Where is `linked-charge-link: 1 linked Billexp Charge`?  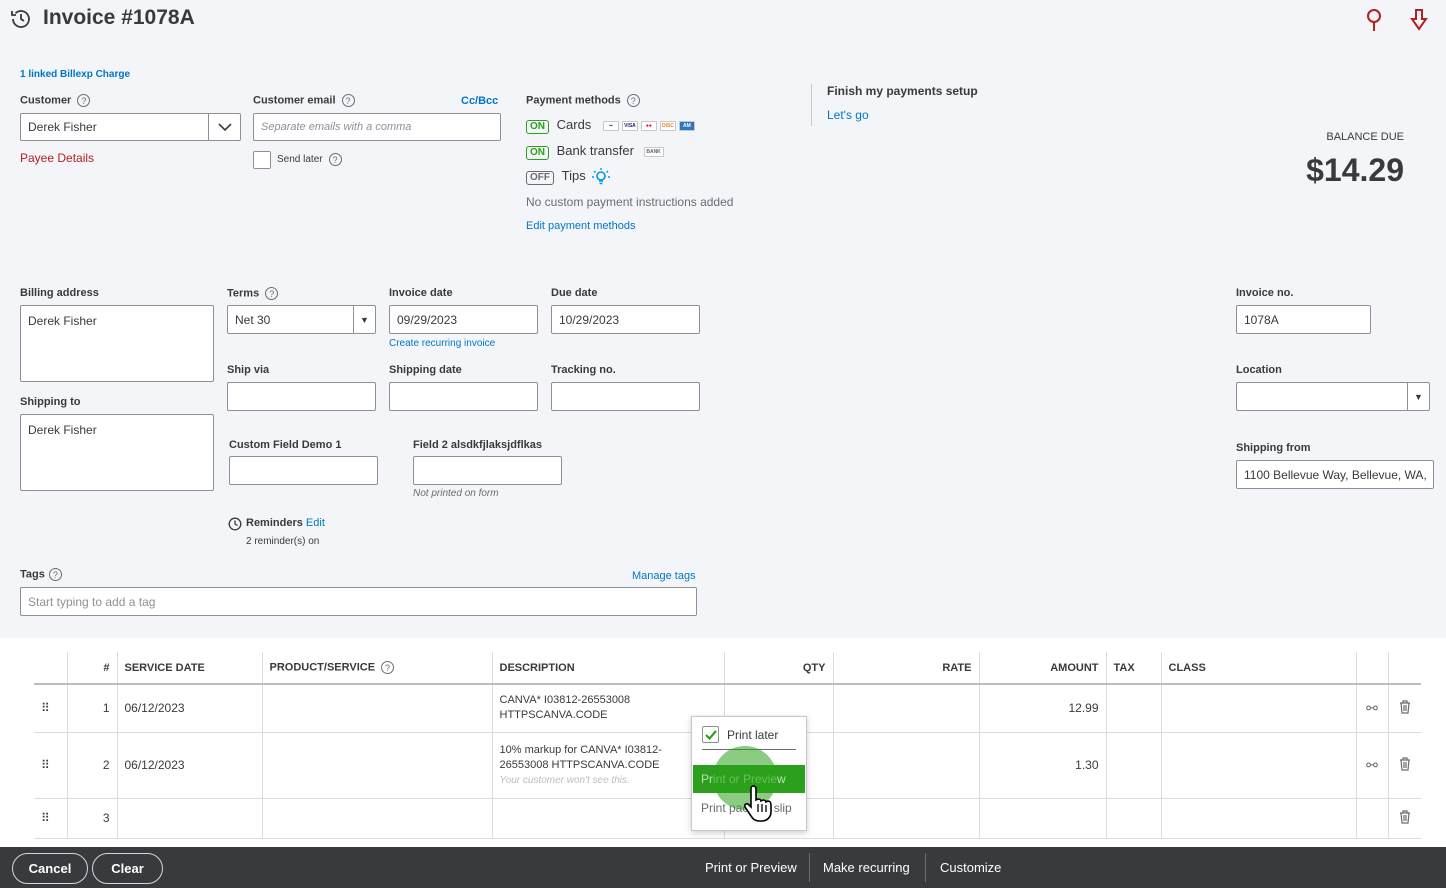
linked-charge-link: 1 linked Billexp Charge is located at coordinates (75, 74).